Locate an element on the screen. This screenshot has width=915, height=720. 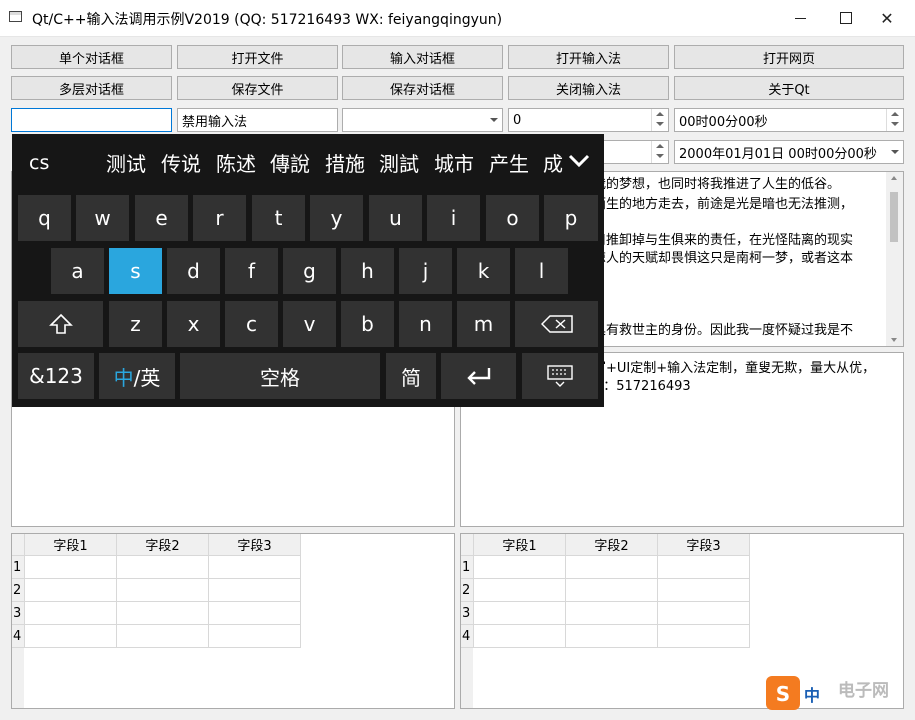
key-g: g is located at coordinates (309, 271).